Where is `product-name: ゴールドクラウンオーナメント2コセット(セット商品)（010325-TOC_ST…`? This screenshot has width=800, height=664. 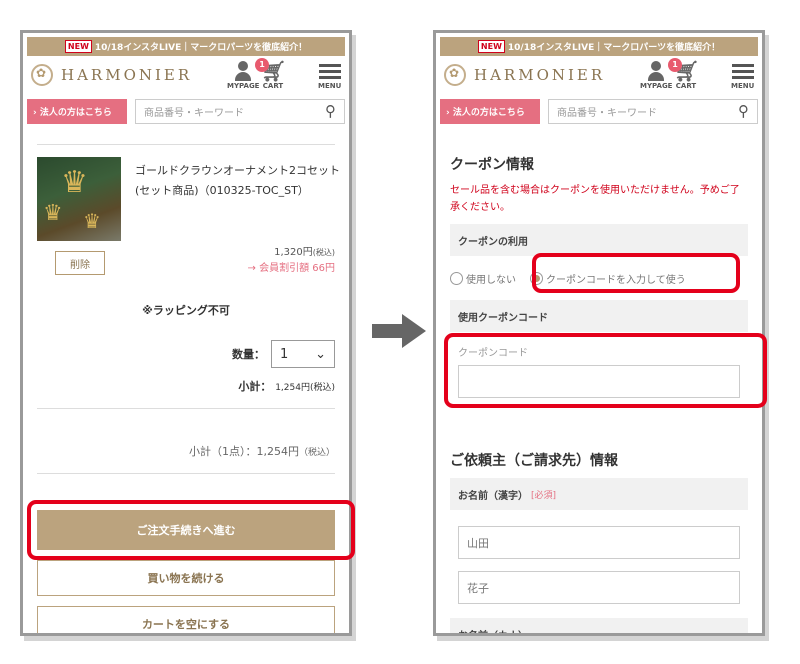 product-name: ゴールドクラウンオーナメント2コセット(セット商品)（010325-TOC_ST… is located at coordinates (240, 181).